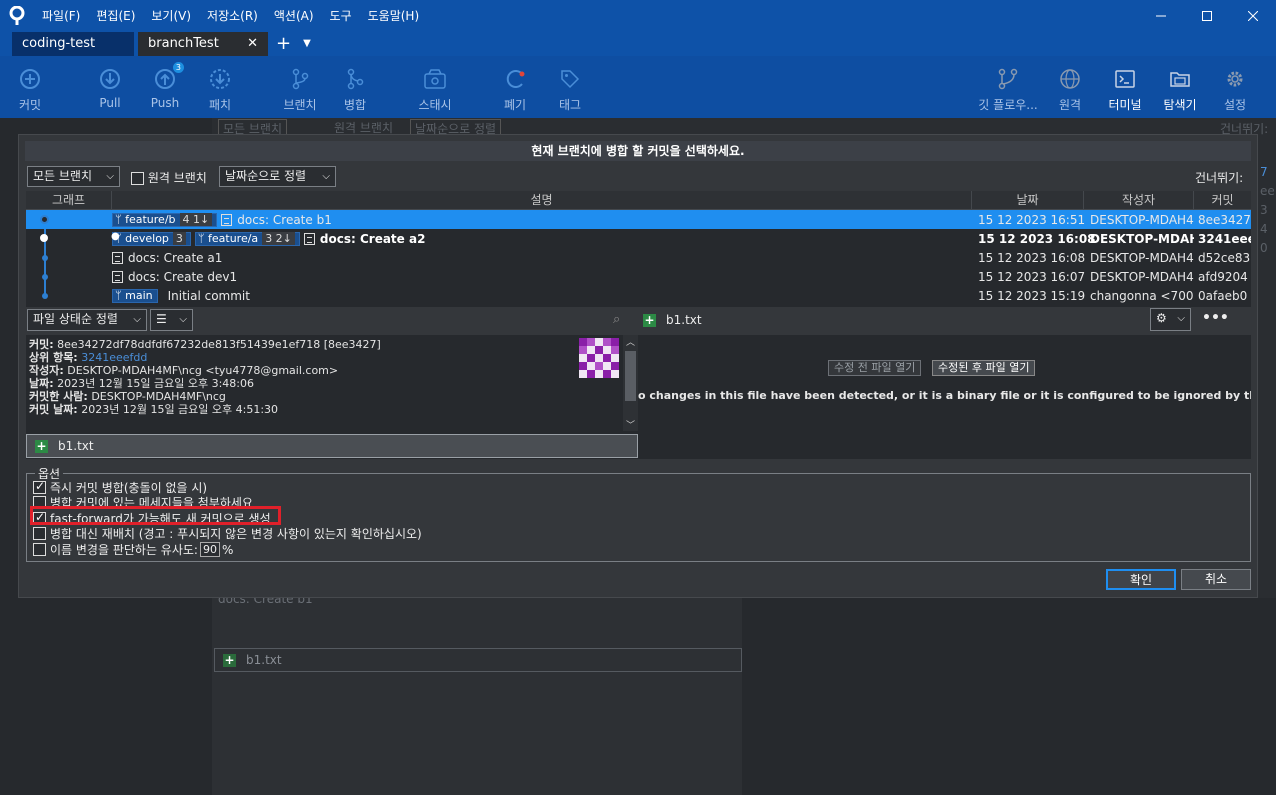 This screenshot has height=795, width=1276. I want to click on details-scrollbar: ︿ ﹀, so click(630, 383).